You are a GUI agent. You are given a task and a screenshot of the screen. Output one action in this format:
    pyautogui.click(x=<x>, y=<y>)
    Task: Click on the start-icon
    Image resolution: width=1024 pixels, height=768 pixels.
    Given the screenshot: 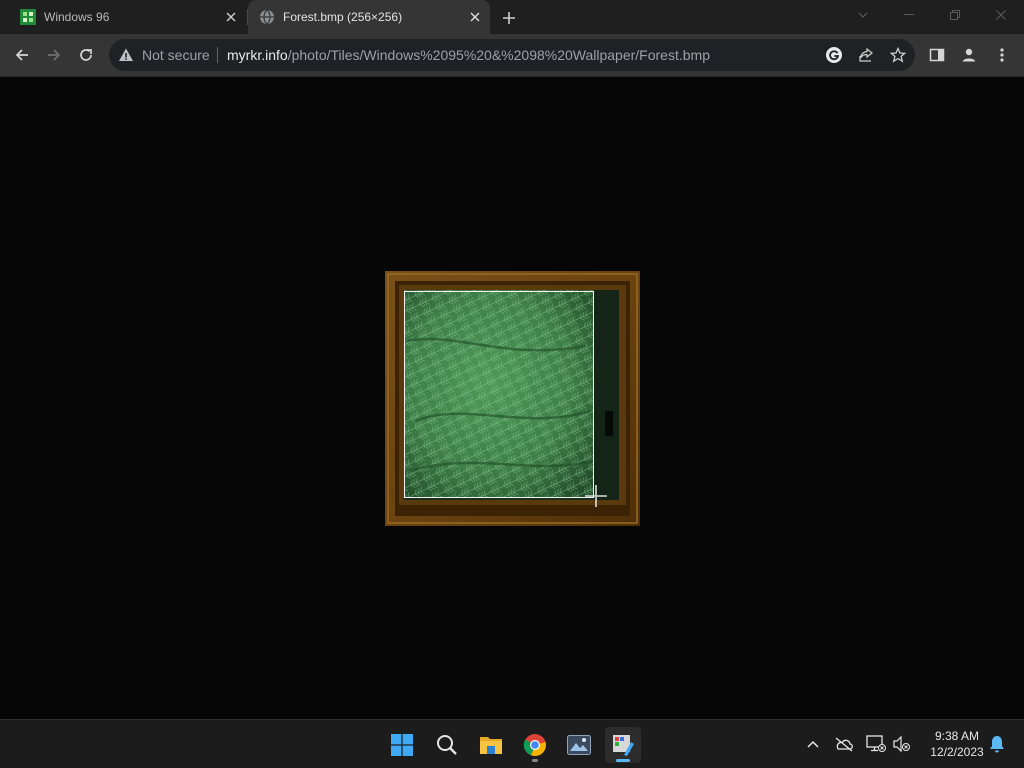 What is the action you would take?
    pyautogui.click(x=402, y=745)
    